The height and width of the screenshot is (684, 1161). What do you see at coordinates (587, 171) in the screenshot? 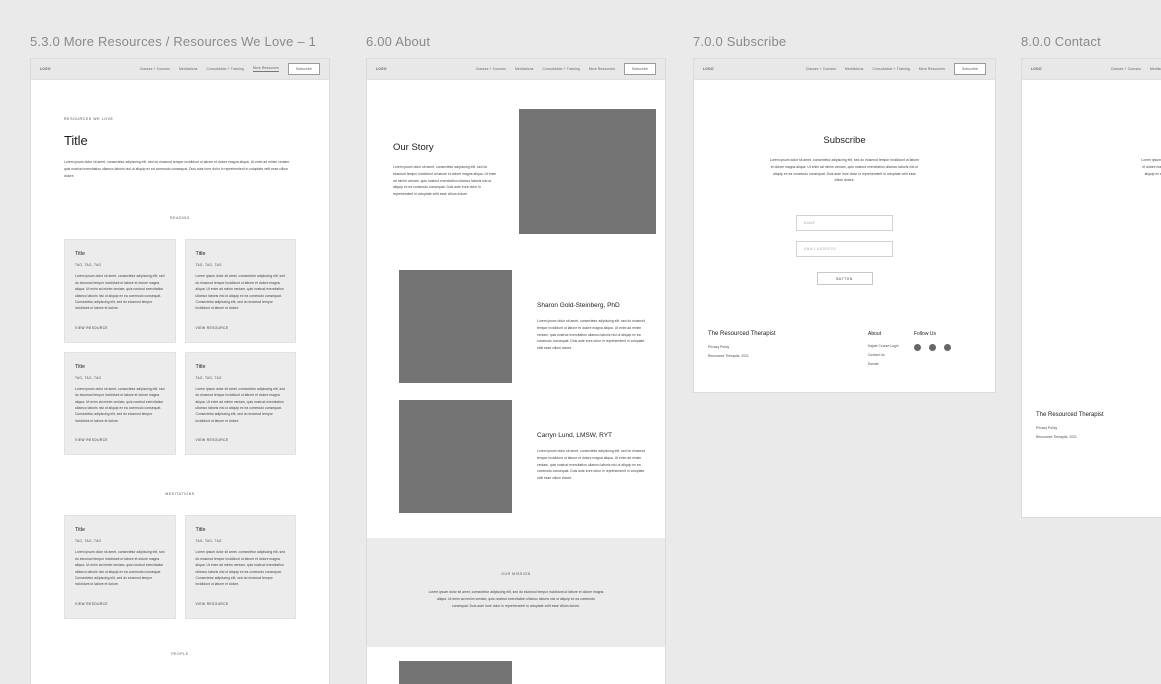
I see `about-hero-image` at bounding box center [587, 171].